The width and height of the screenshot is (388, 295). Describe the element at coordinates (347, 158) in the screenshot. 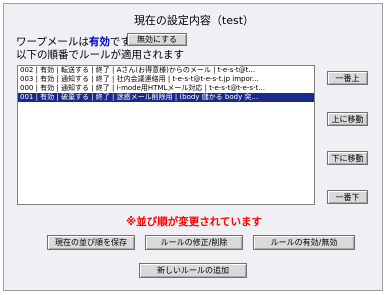

I see `move-down-button: 下に移動` at that location.